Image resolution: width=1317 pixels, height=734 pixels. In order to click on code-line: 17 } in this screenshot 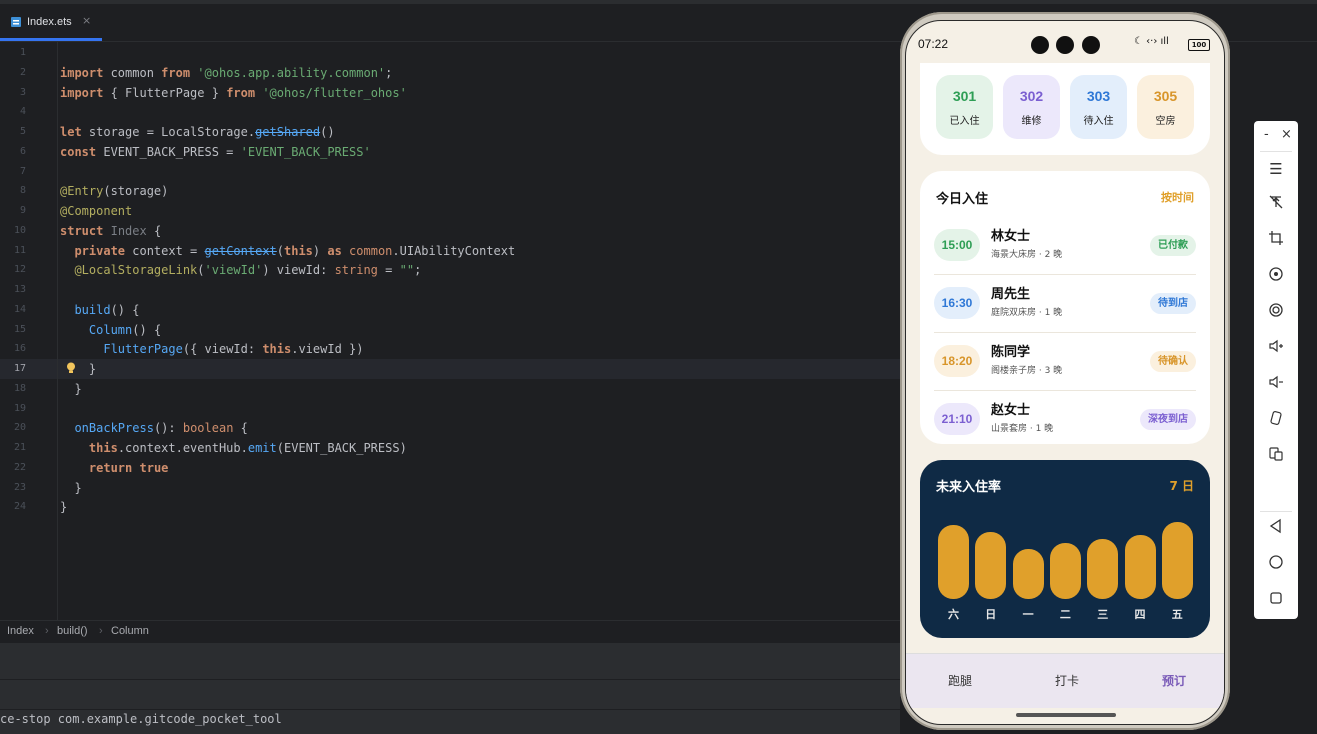, I will do `click(450, 369)`.